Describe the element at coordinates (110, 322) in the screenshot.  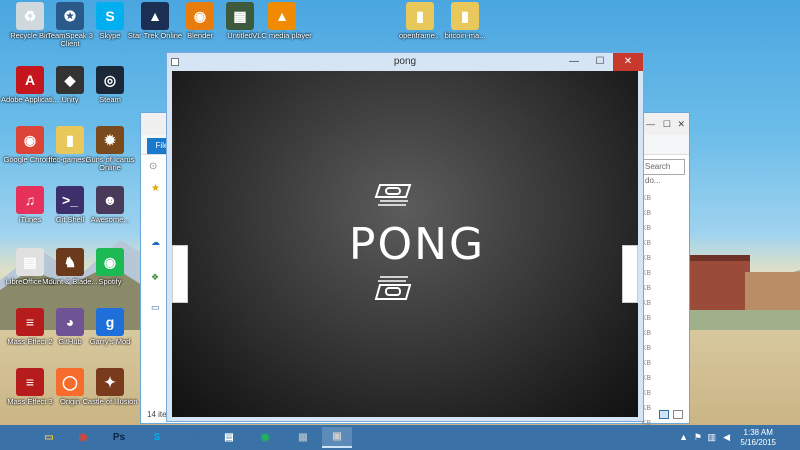
I see `app-icon: g` at that location.